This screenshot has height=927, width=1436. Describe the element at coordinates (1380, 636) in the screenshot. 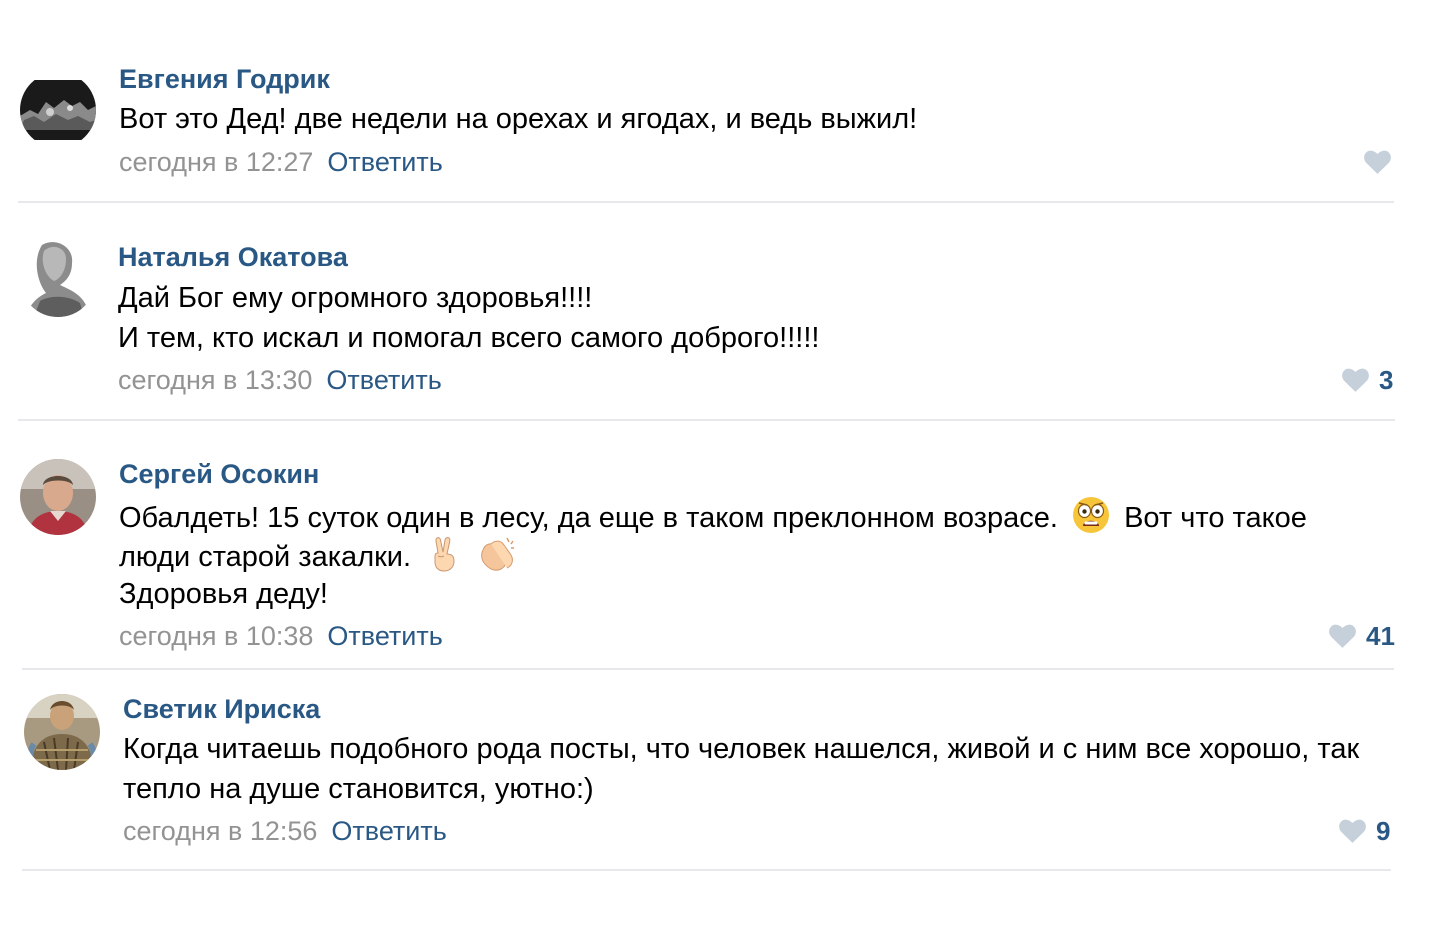

I see `like-count: 41` at that location.